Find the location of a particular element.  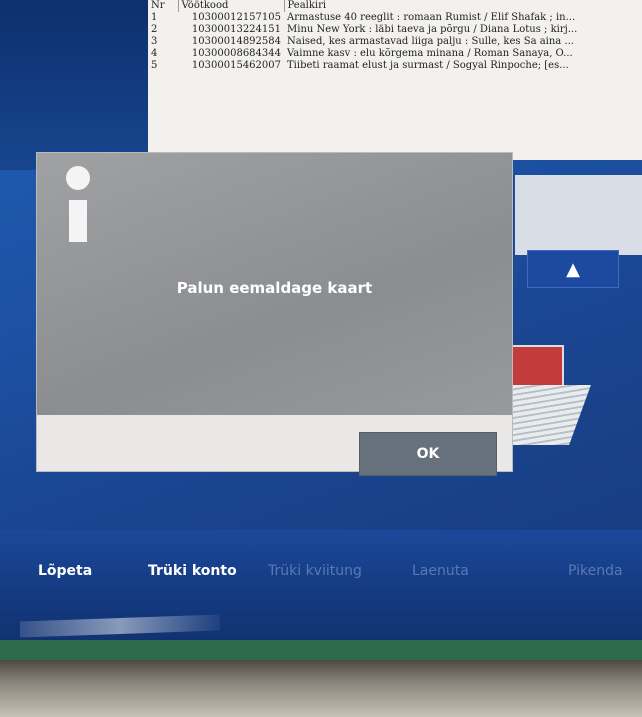

col-header-title: Pealkiri is located at coordinates (462, 6).